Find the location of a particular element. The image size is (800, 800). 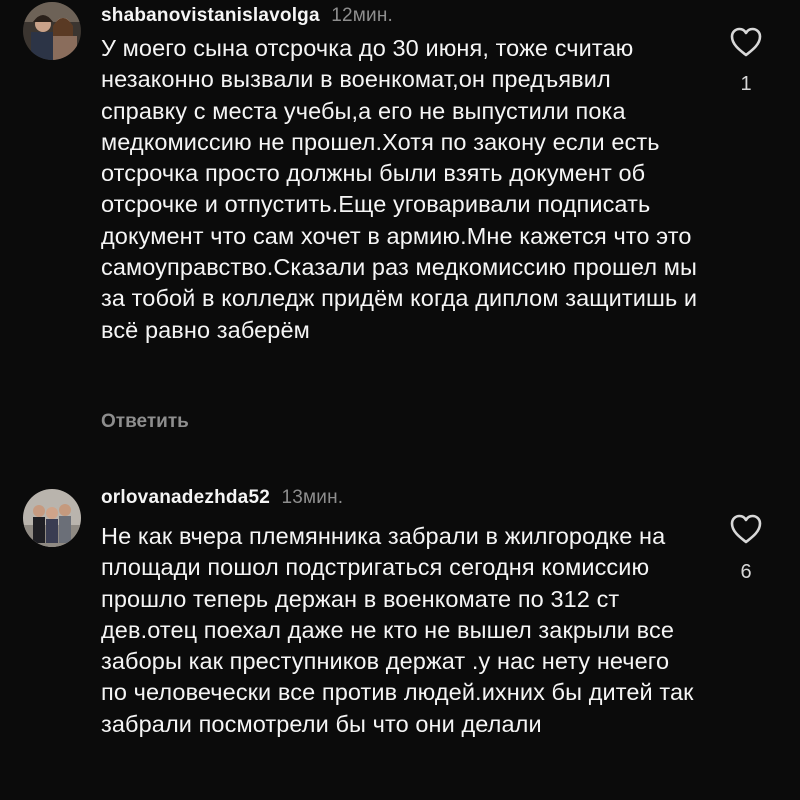

timestamp: 13мин. is located at coordinates (312, 497).